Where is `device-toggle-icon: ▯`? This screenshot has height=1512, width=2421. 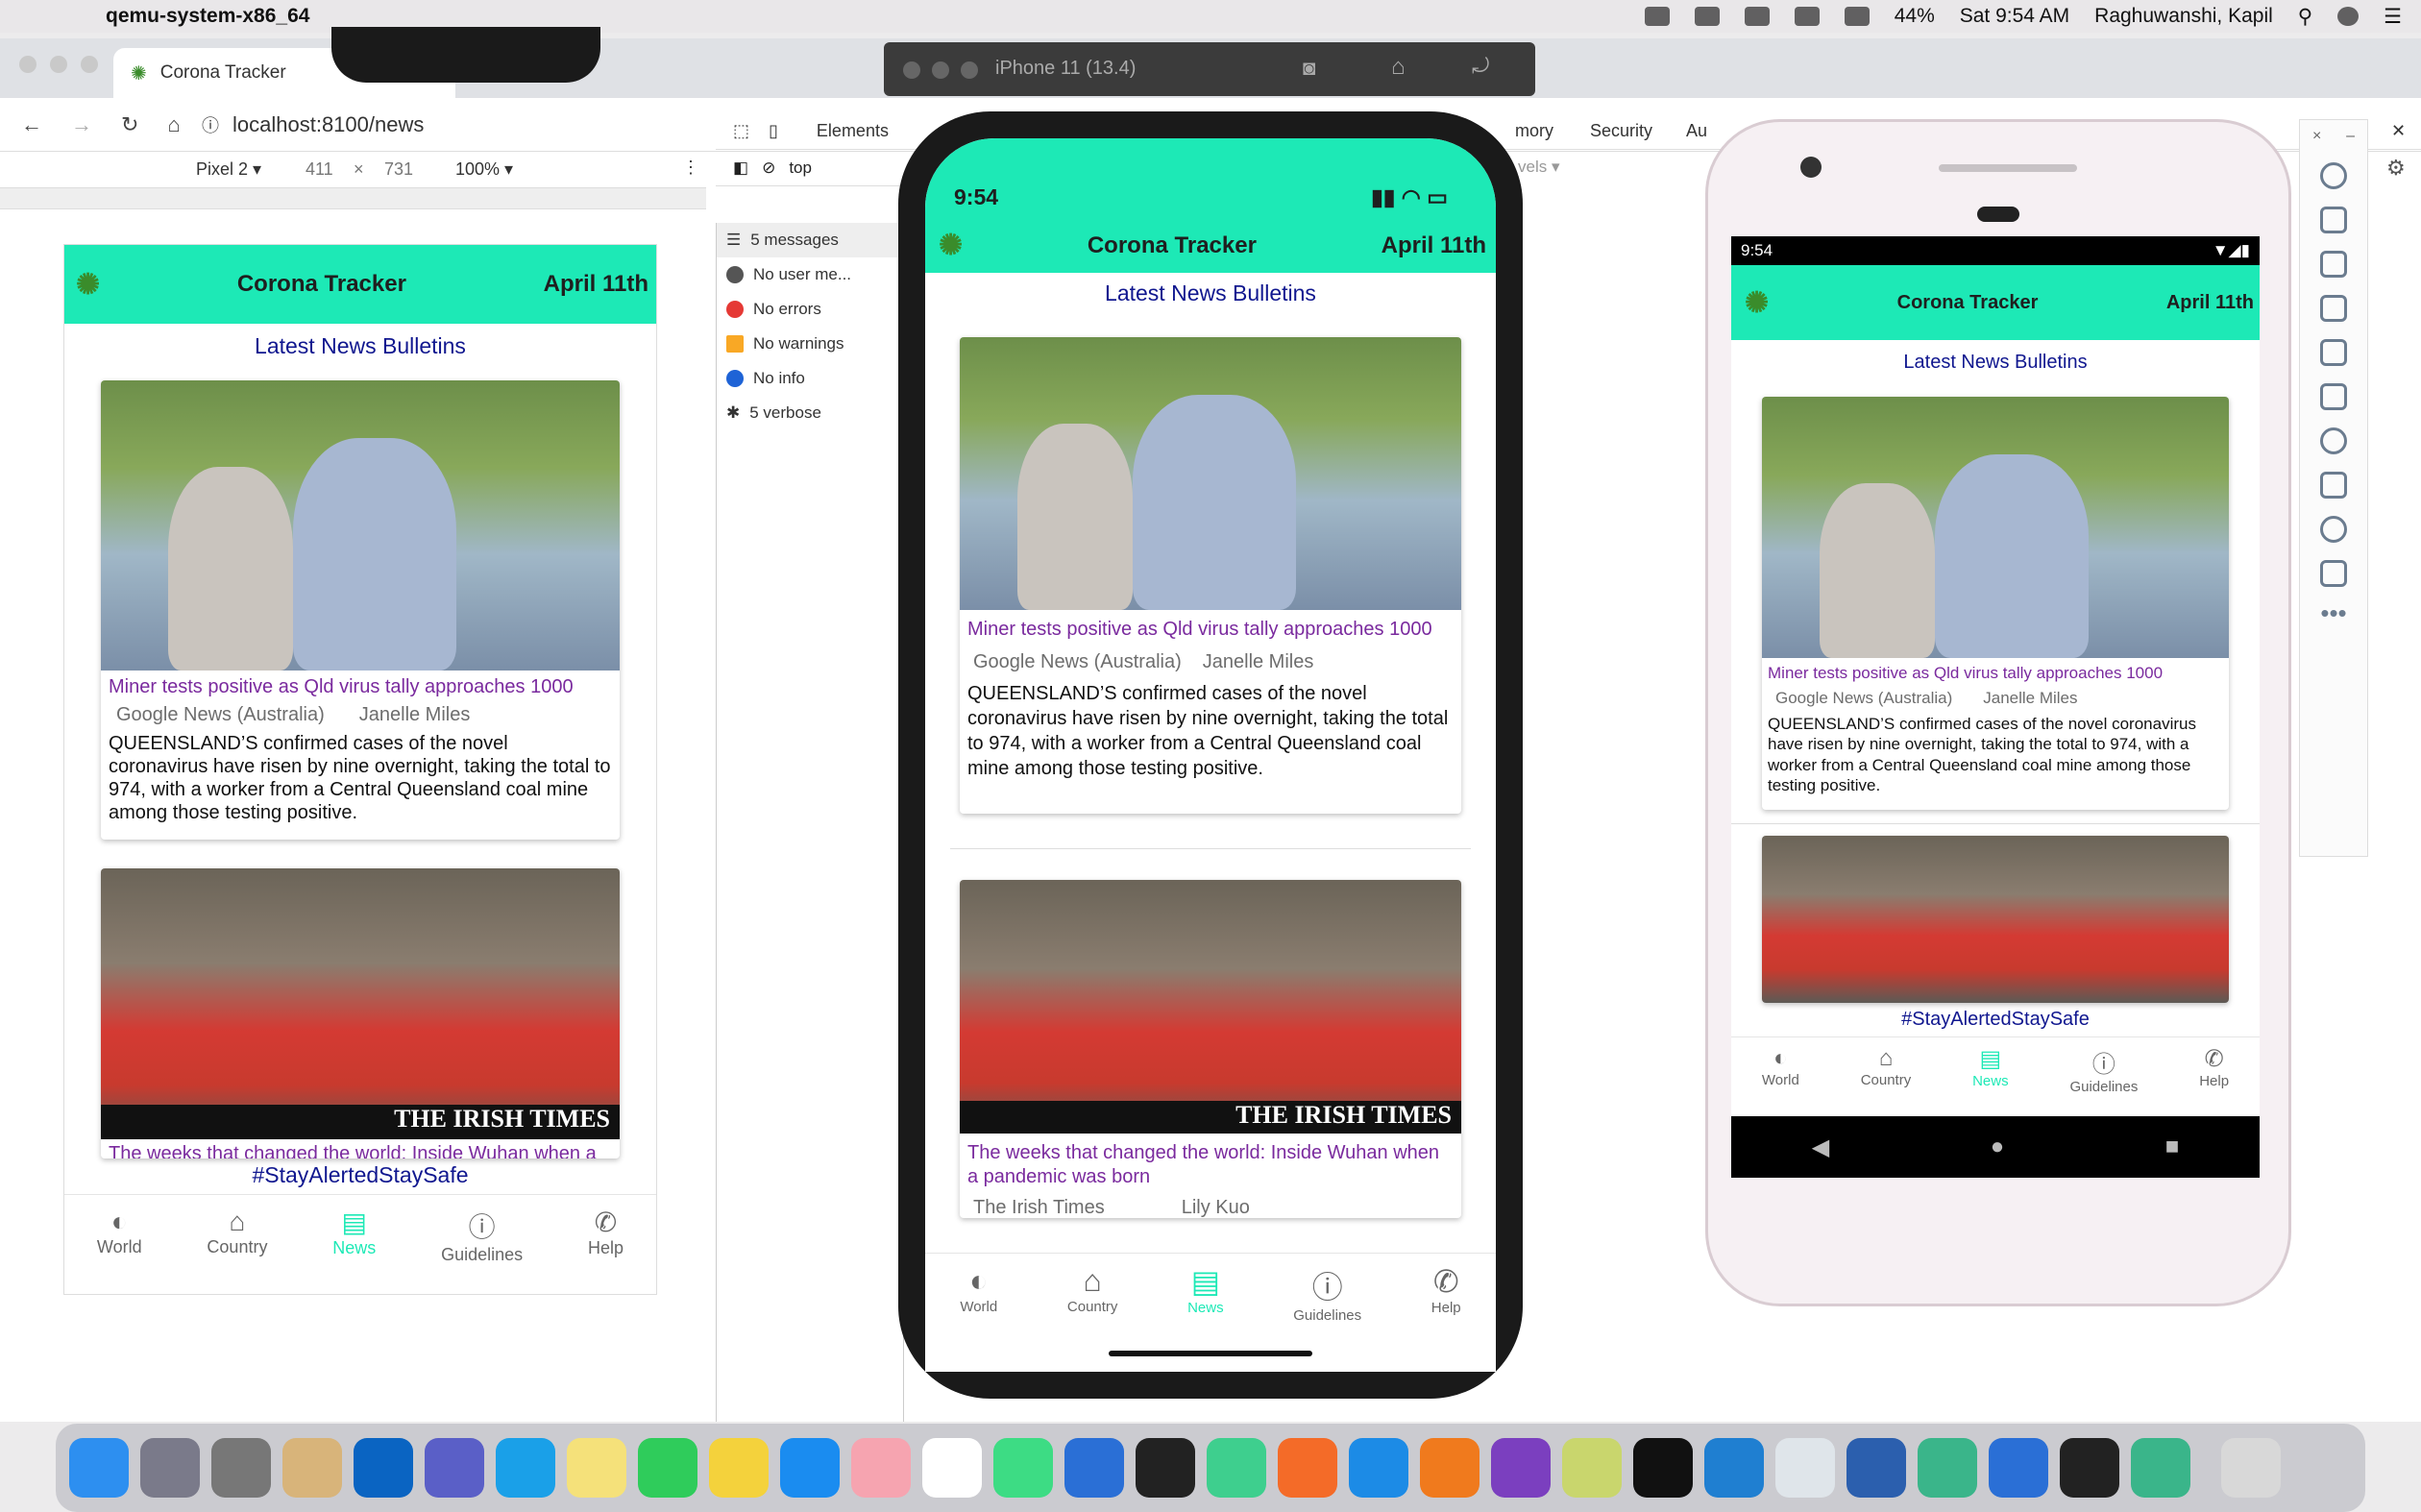
device-toggle-icon: ▯ is located at coordinates (773, 131).